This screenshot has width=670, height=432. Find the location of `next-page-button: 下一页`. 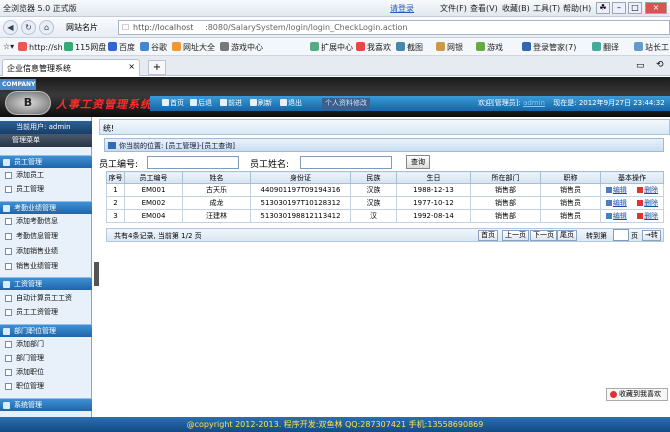

next-page-button: 下一页 is located at coordinates (543, 235).